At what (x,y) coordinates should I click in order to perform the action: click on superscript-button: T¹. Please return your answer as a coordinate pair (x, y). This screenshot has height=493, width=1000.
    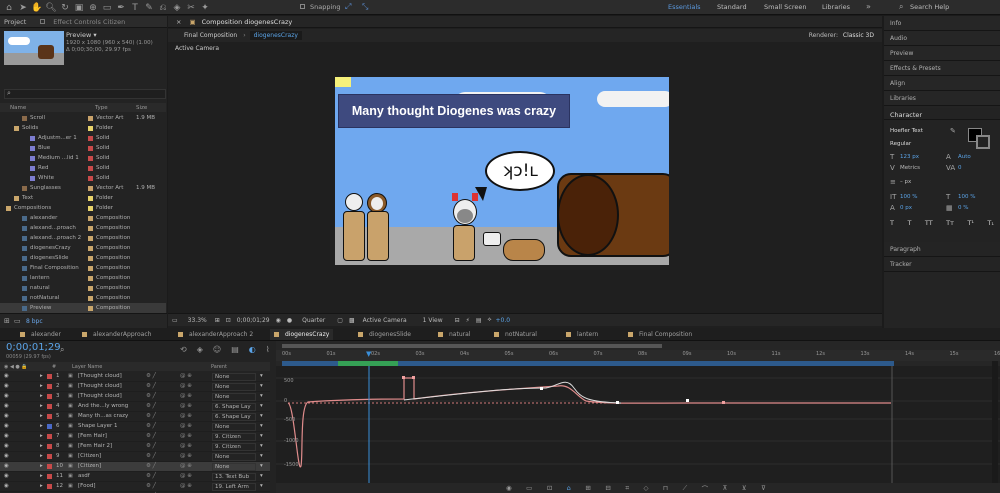
    Looking at the image, I should click on (970, 223).